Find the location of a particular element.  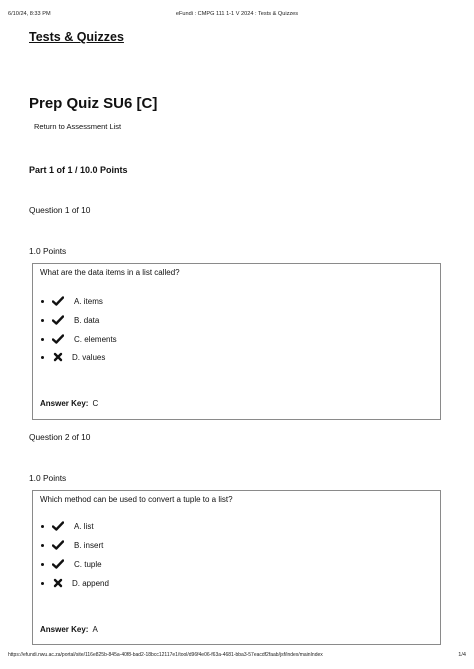

quiz-title: Prep Quiz SU6 [C] is located at coordinates (93, 103).